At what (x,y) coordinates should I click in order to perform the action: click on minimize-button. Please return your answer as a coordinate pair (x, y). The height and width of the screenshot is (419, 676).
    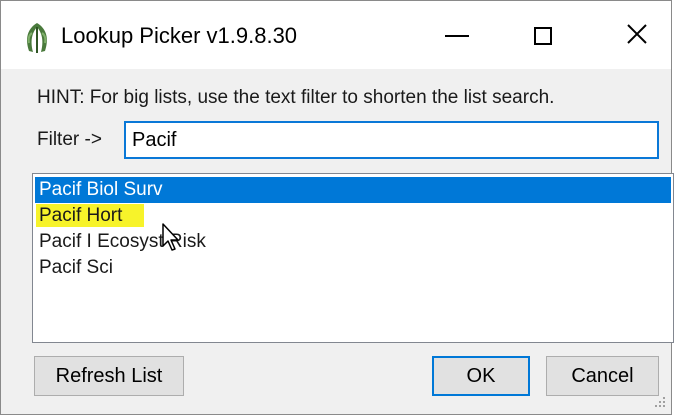
    Looking at the image, I should click on (457, 36).